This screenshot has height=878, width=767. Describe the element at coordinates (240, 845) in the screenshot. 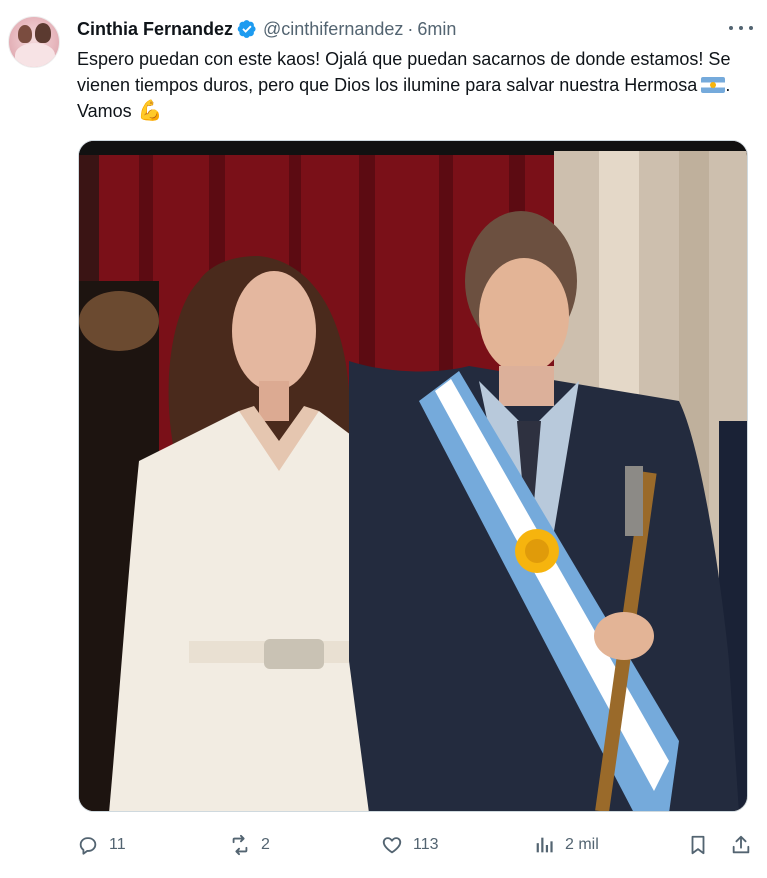

I see `repost-icon` at that location.